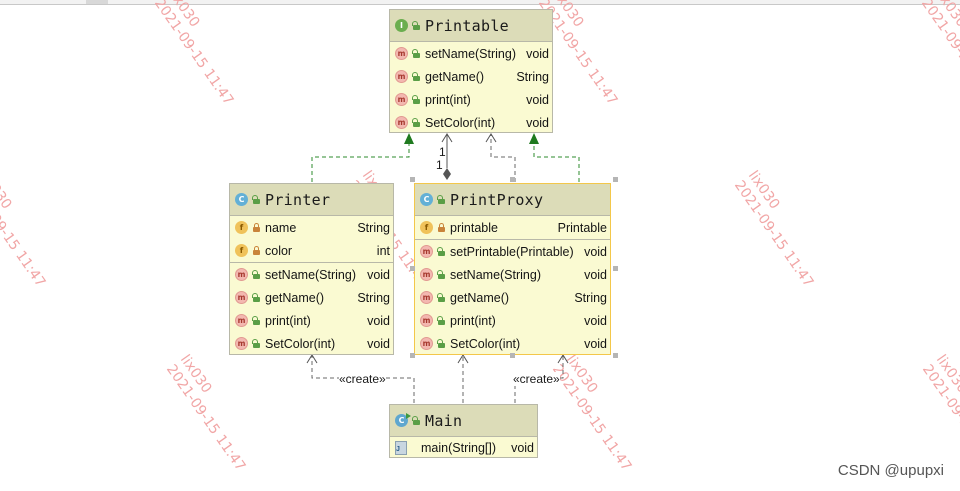 The height and width of the screenshot is (491, 960). I want to click on fields-section: f name String f color int, so click(311, 239).